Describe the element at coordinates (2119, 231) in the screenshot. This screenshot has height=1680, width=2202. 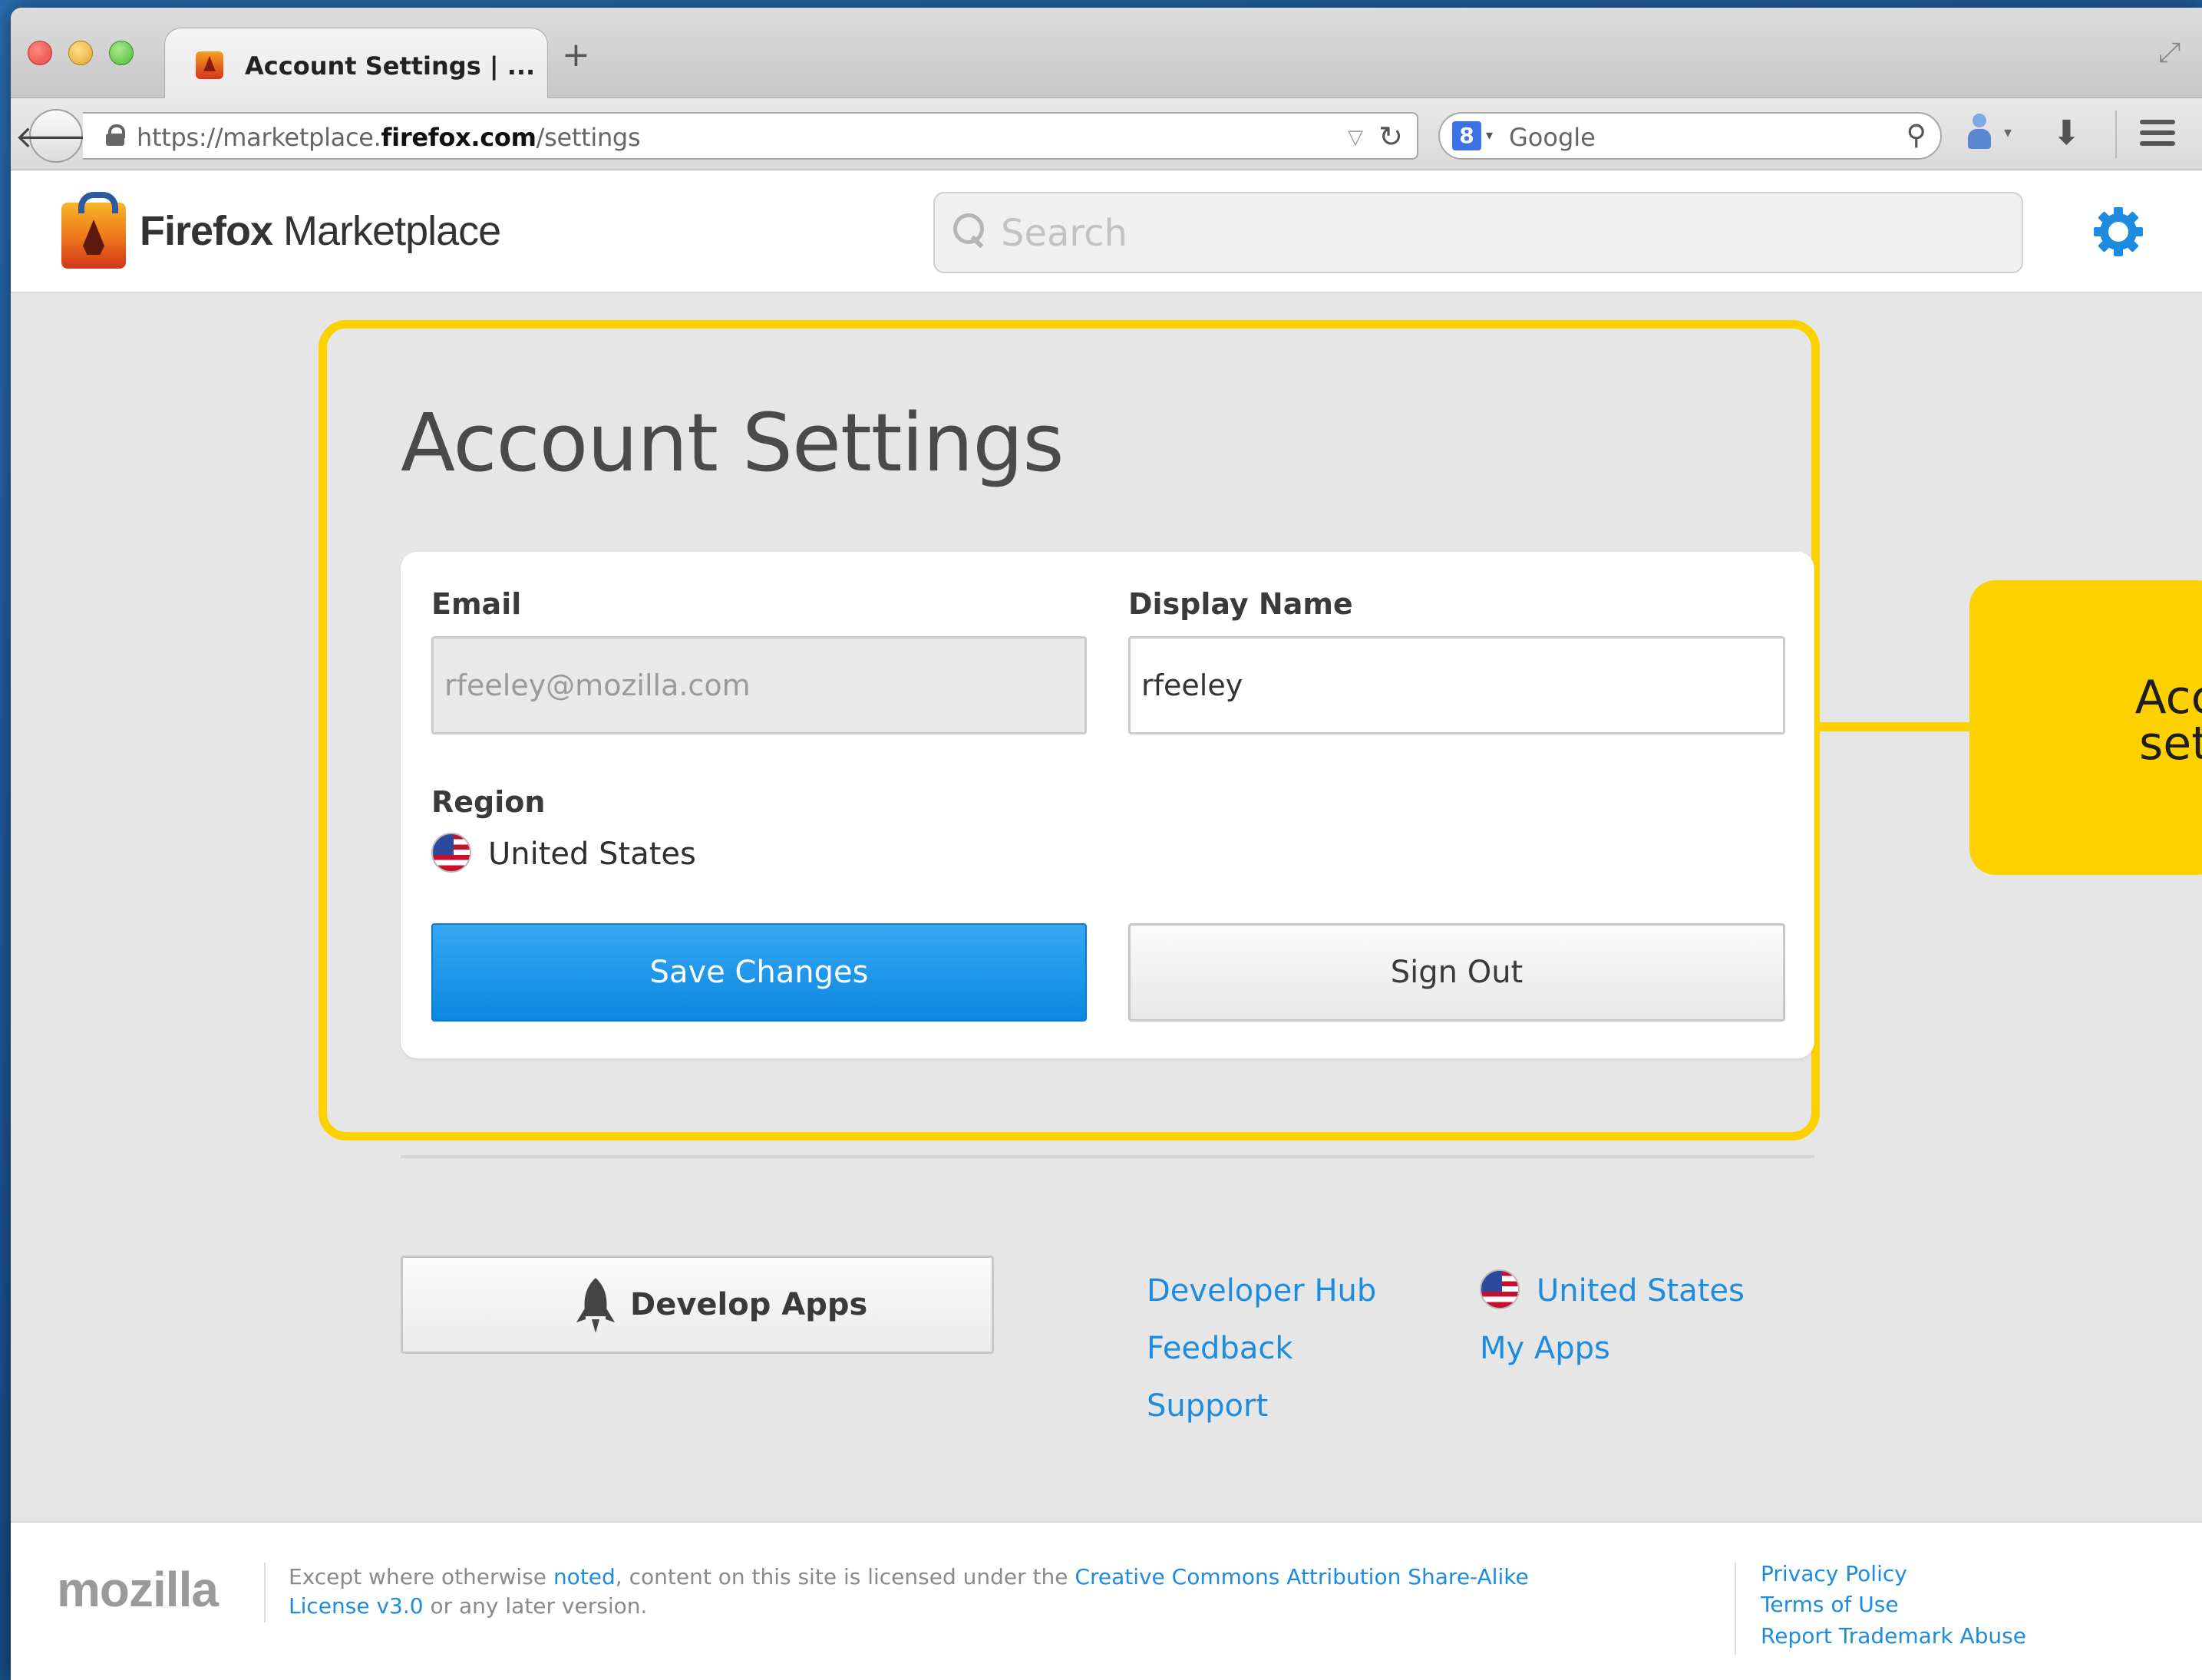
I see `gear-icon` at that location.